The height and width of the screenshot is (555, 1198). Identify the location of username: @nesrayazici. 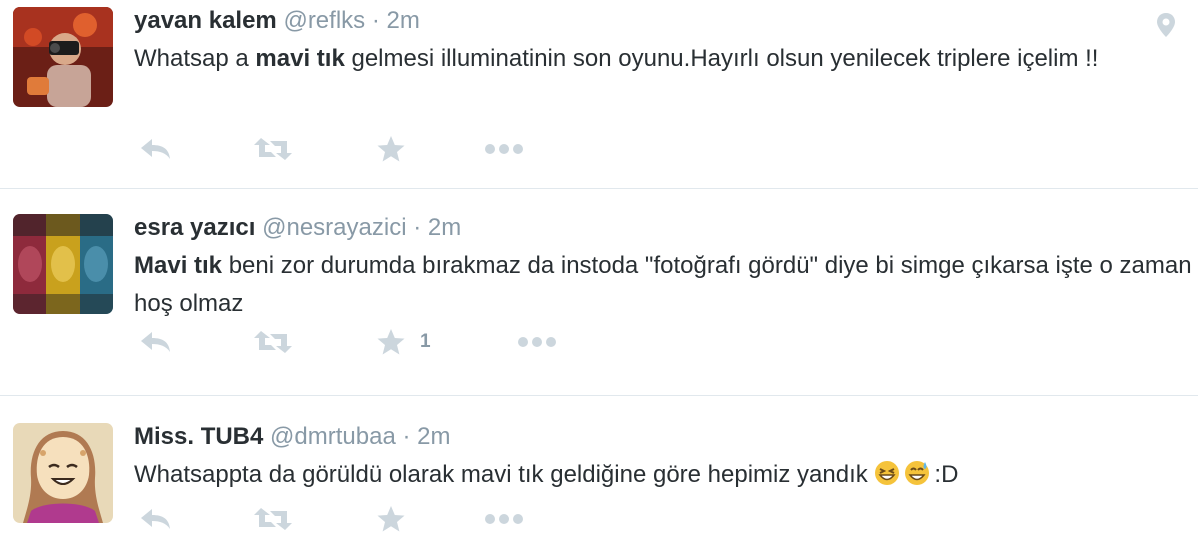
(334, 227).